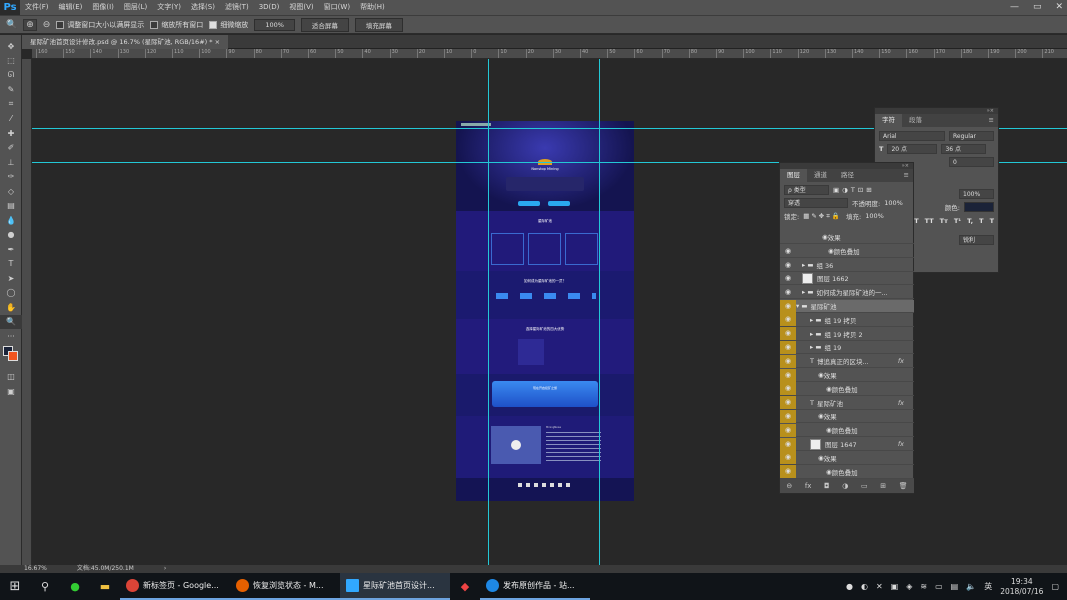 The width and height of the screenshot is (1067, 600). What do you see at coordinates (874, 216) in the screenshot?
I see `fill-value: 100%` at bounding box center [874, 216].